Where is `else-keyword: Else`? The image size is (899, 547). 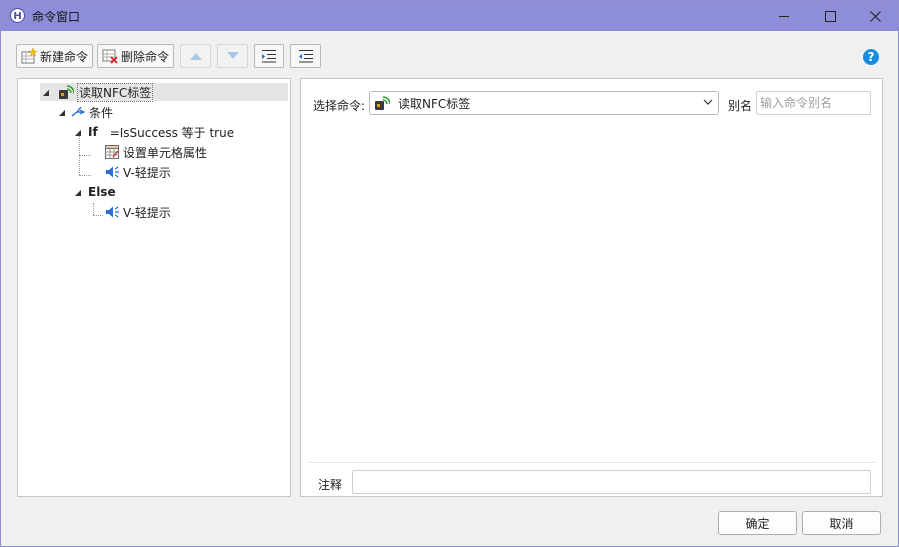
else-keyword: Else is located at coordinates (102, 192).